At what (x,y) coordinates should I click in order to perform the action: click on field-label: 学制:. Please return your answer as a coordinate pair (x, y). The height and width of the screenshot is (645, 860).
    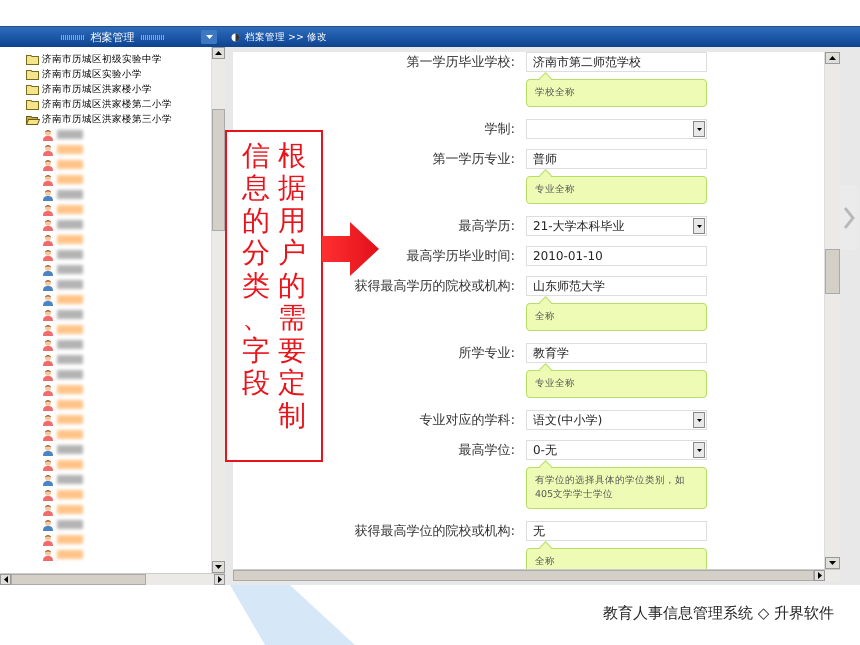
    Looking at the image, I should click on (499, 129).